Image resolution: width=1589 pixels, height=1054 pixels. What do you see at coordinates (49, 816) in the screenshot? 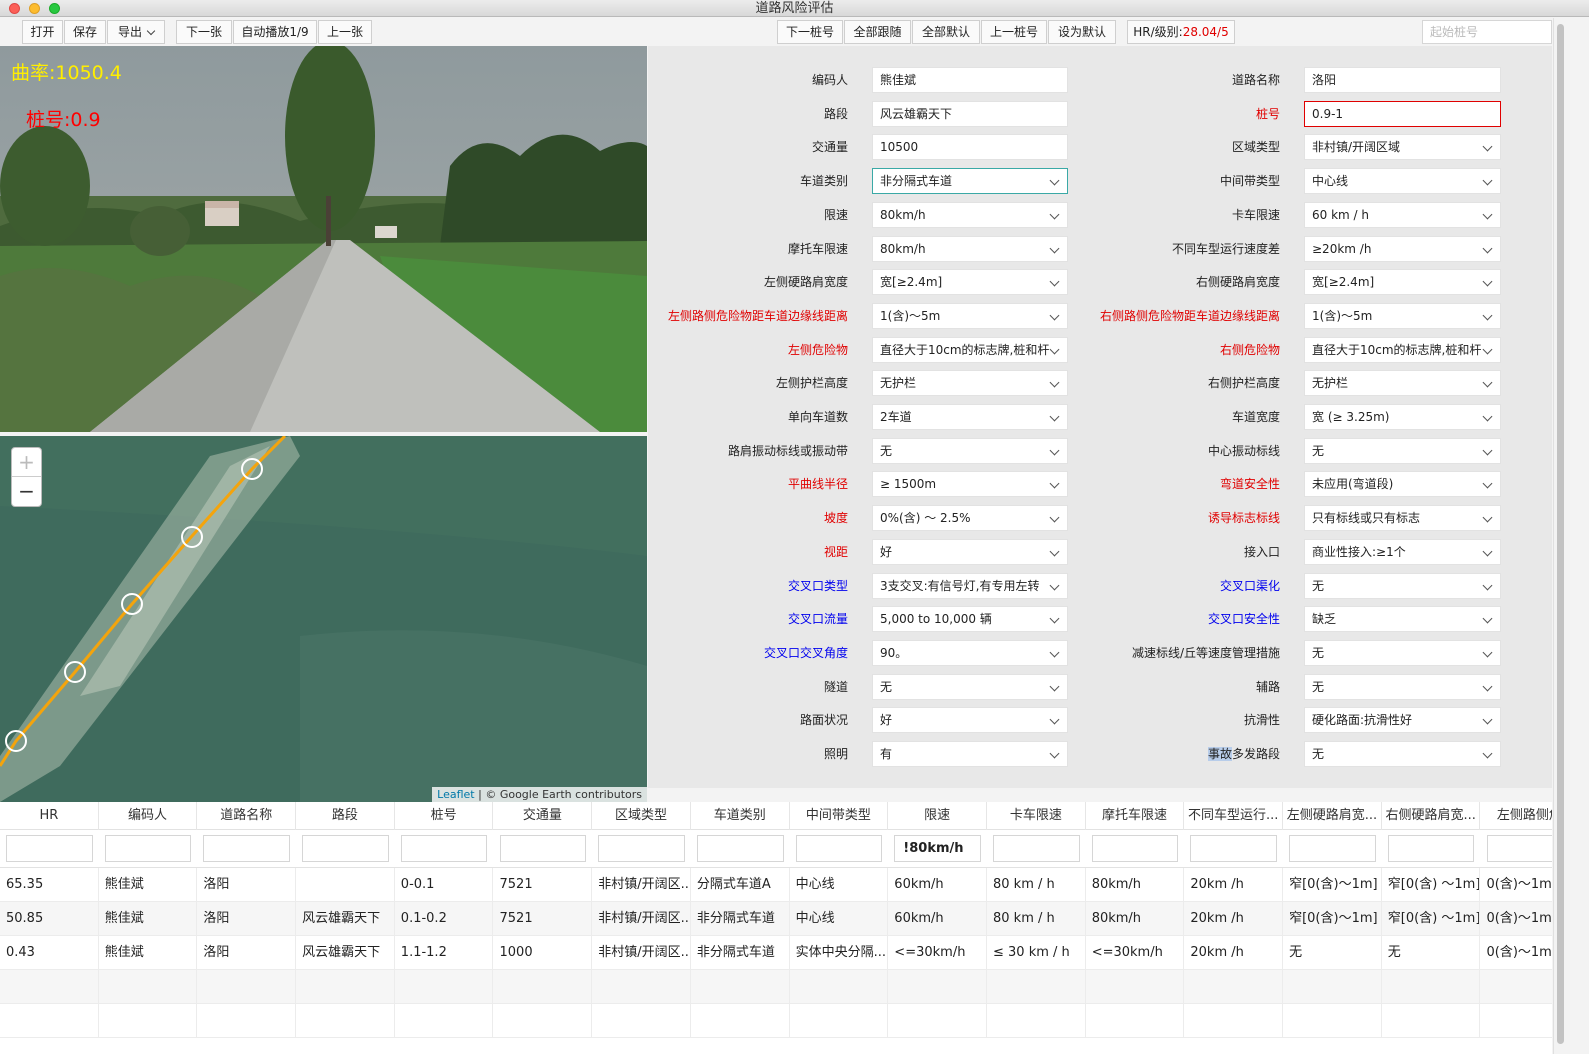
I see `column-header: HR` at bounding box center [49, 816].